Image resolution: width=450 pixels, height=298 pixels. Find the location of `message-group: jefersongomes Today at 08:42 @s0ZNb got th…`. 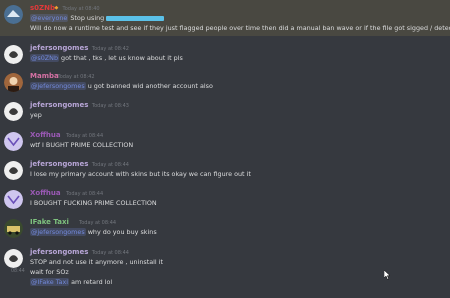

message-group: jefersongomes Today at 08:42 @s0ZNb got th… is located at coordinates (225, 55).